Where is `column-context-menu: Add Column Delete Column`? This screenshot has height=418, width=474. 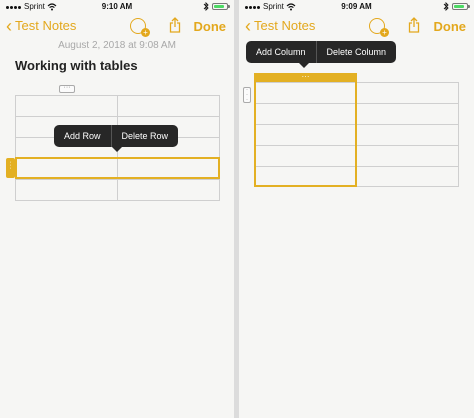 column-context-menu: Add Column Delete Column is located at coordinates (321, 52).